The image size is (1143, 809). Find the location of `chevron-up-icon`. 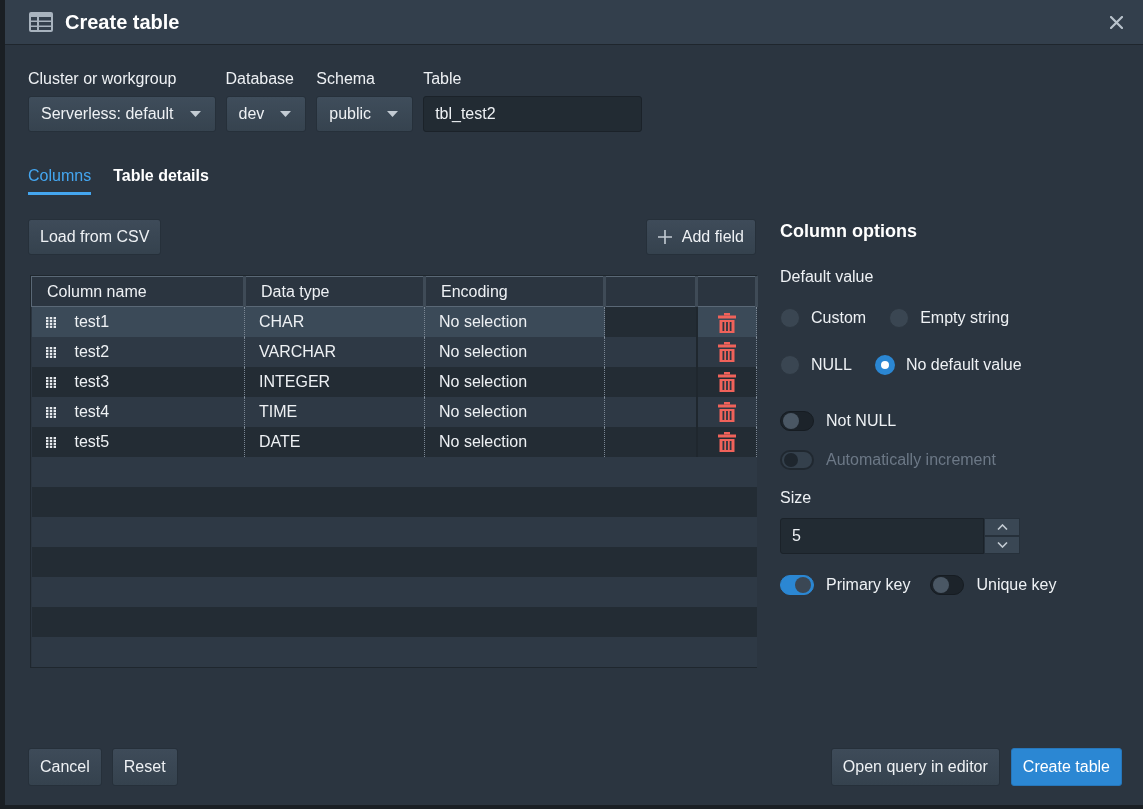

chevron-up-icon is located at coordinates (1002, 527).